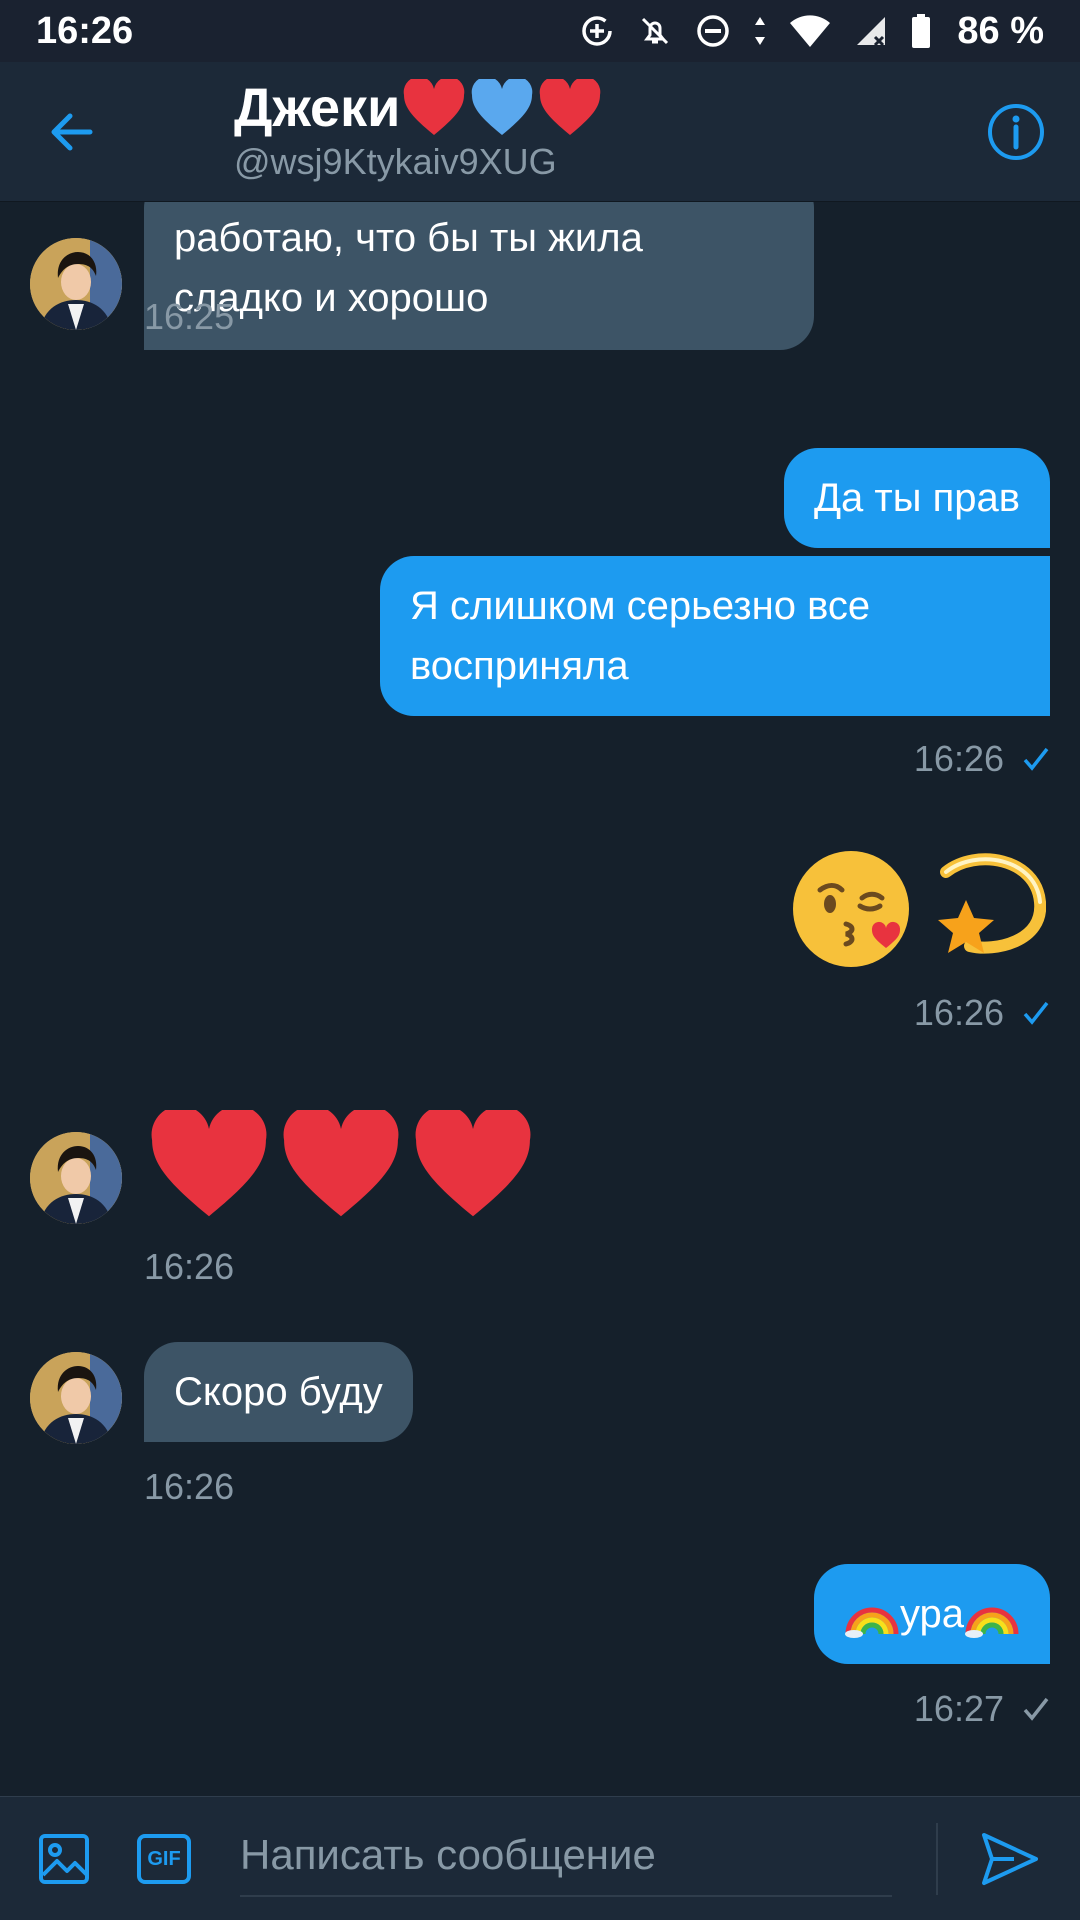  I want to click on message-bubble-outgoing: Я слишком серьезно все восприняла, so click(715, 636).